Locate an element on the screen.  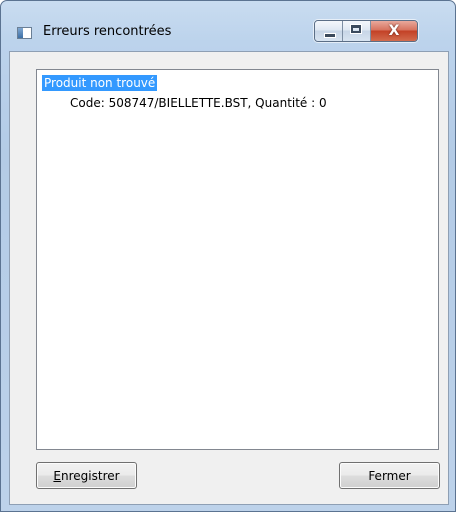
close-icon: X is located at coordinates (394, 31).